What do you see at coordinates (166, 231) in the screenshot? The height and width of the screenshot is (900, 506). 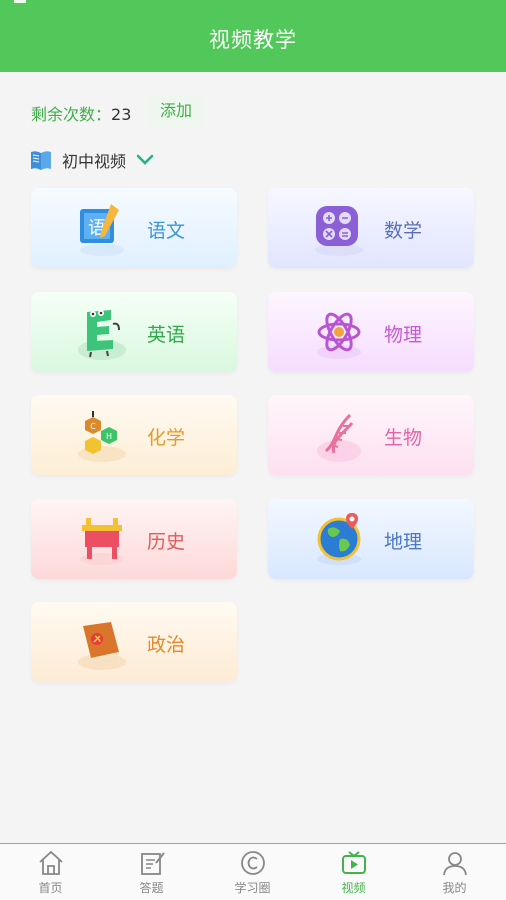 I see `subject-name: 语文` at bounding box center [166, 231].